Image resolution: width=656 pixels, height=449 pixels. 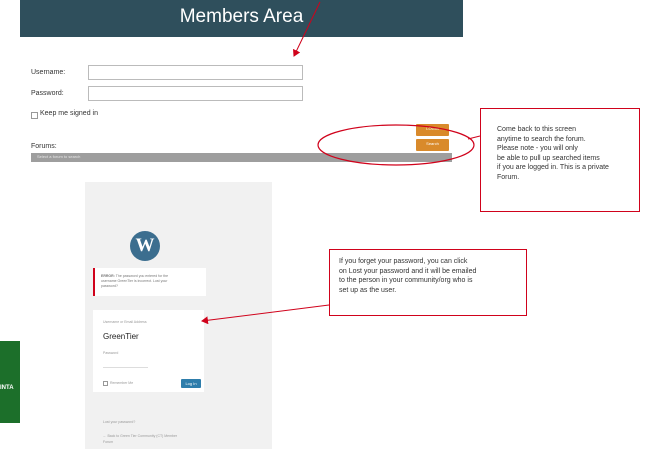 What do you see at coordinates (265, 314) in the screenshot?
I see `password-annotation-arrow` at bounding box center [265, 314].